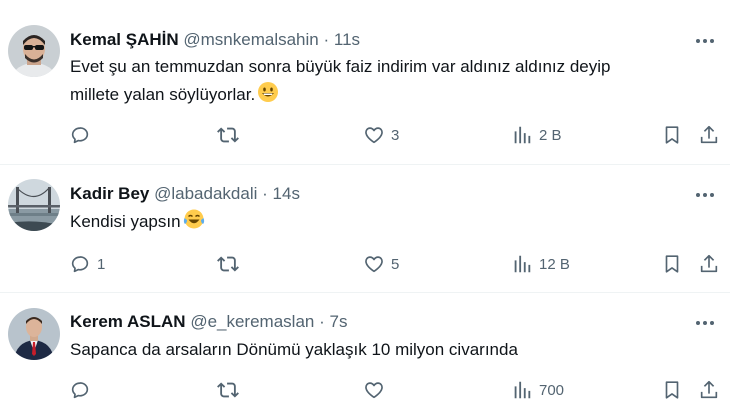 The height and width of the screenshot is (420, 730). Describe the element at coordinates (205, 193) in the screenshot. I see `user-handle: @labadakdali` at that location.